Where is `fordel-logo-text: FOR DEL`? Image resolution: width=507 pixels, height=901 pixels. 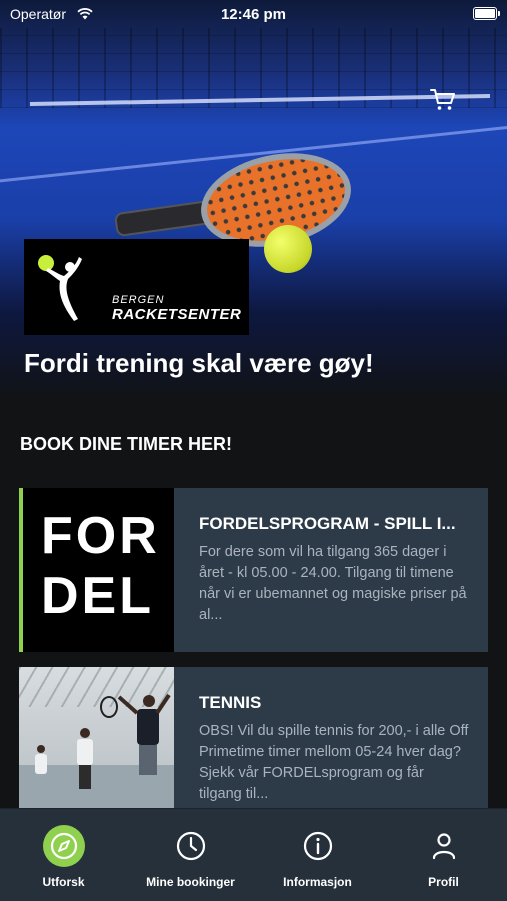
fordel-logo-text: FOR DEL is located at coordinates (100, 566).